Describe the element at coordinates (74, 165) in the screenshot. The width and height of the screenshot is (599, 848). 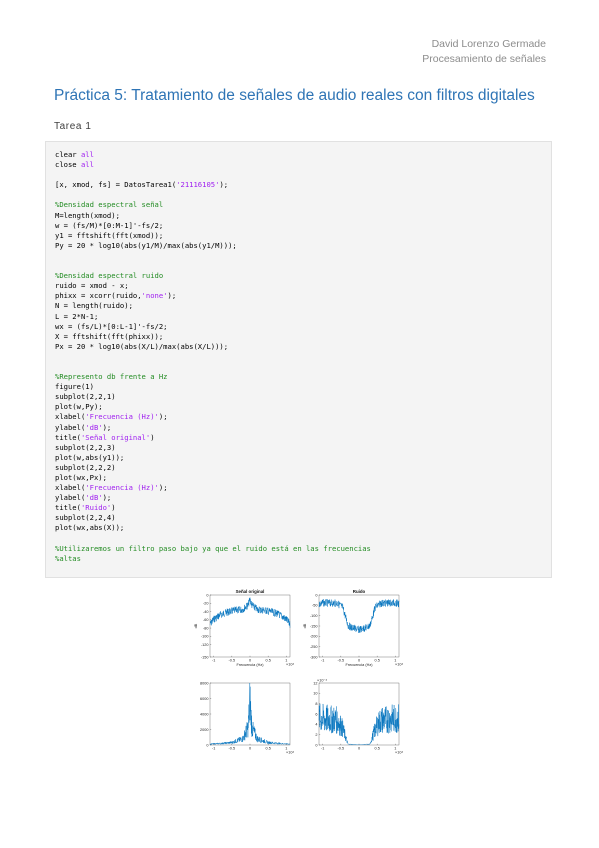
I see `code-line: close all` at that location.